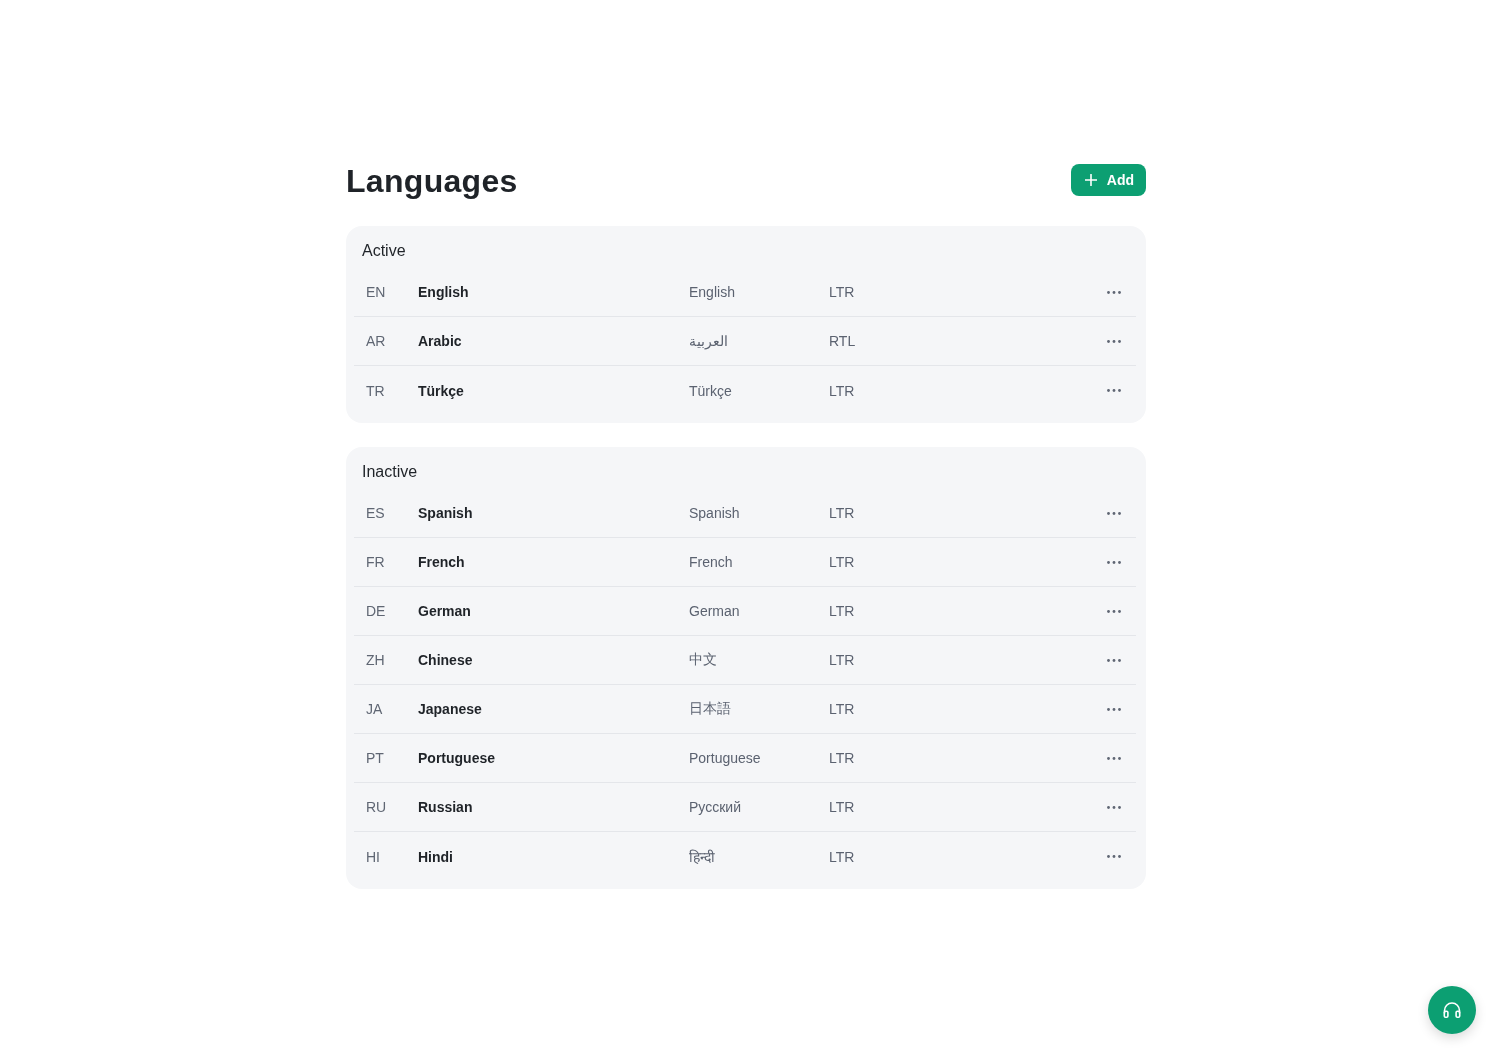  I want to click on native-name: English, so click(712, 292).